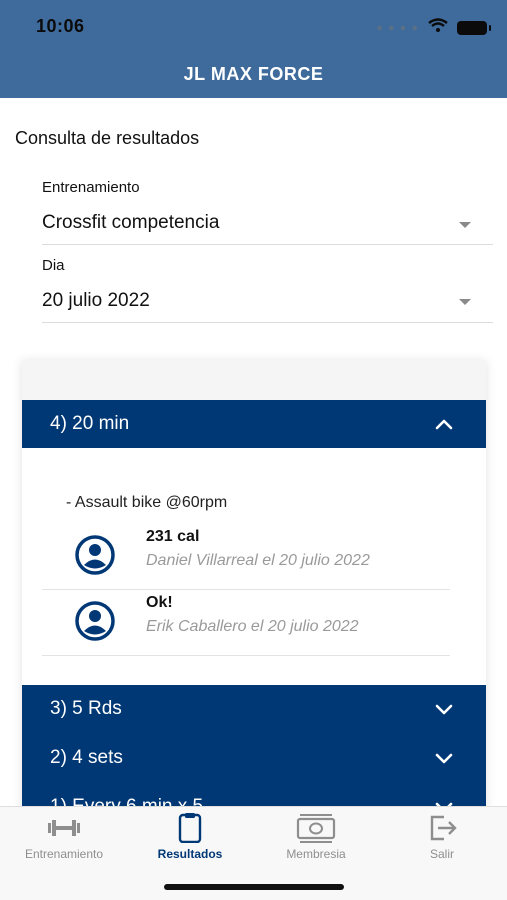  I want to click on training-label: Entrenamiento, so click(91, 187).